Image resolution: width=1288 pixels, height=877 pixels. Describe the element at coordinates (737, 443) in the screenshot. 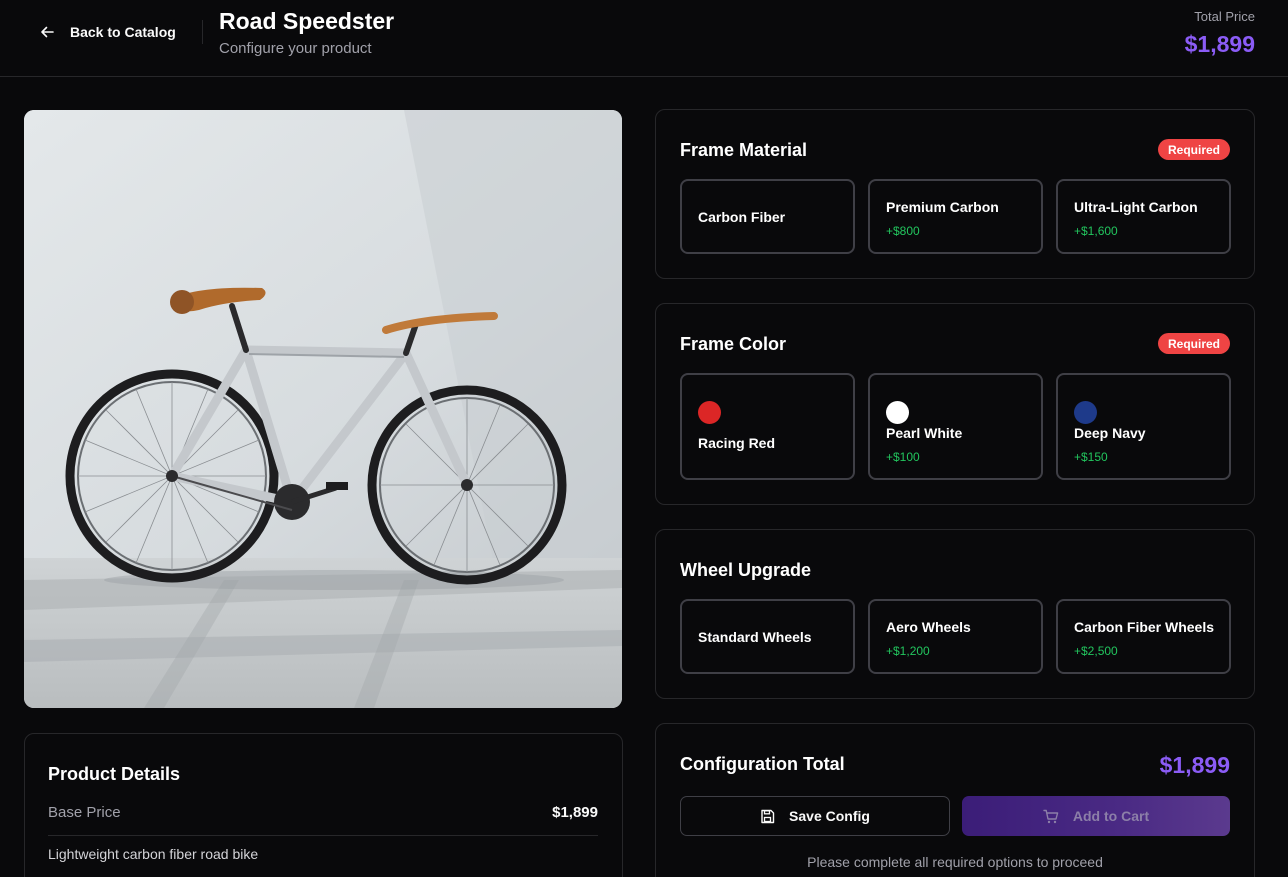

I see `option-name: Racing Red` at that location.